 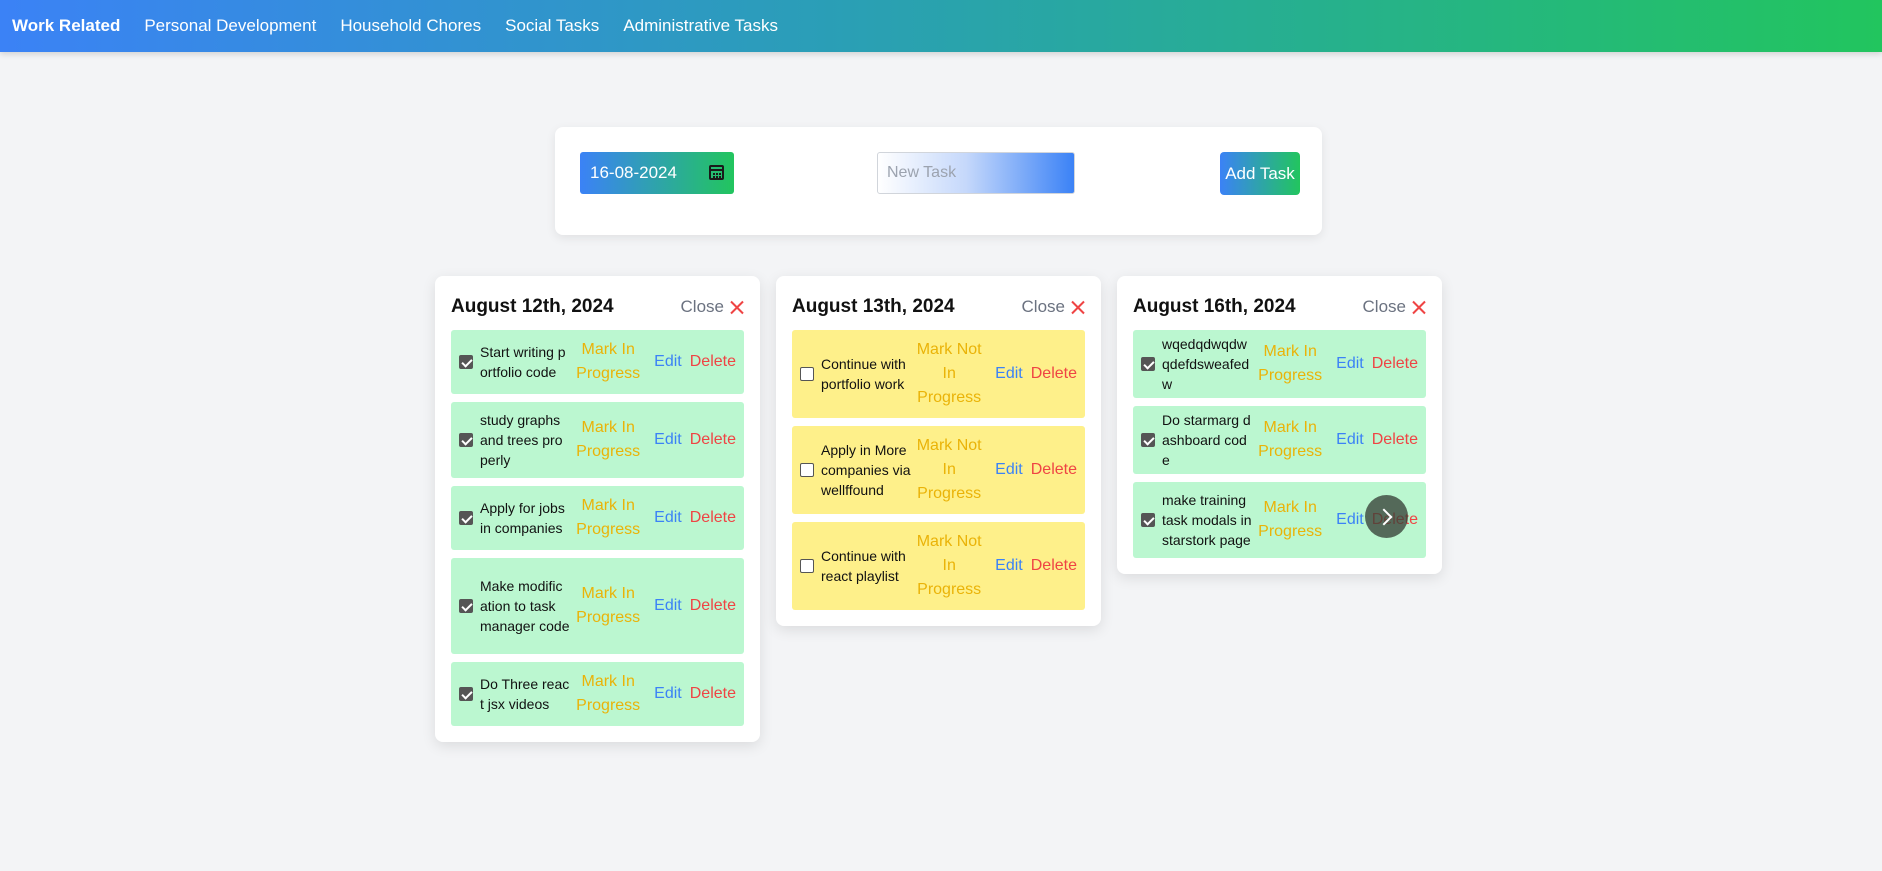 What do you see at coordinates (525, 694) in the screenshot?
I see `task-text: Do Three react jsx videos` at bounding box center [525, 694].